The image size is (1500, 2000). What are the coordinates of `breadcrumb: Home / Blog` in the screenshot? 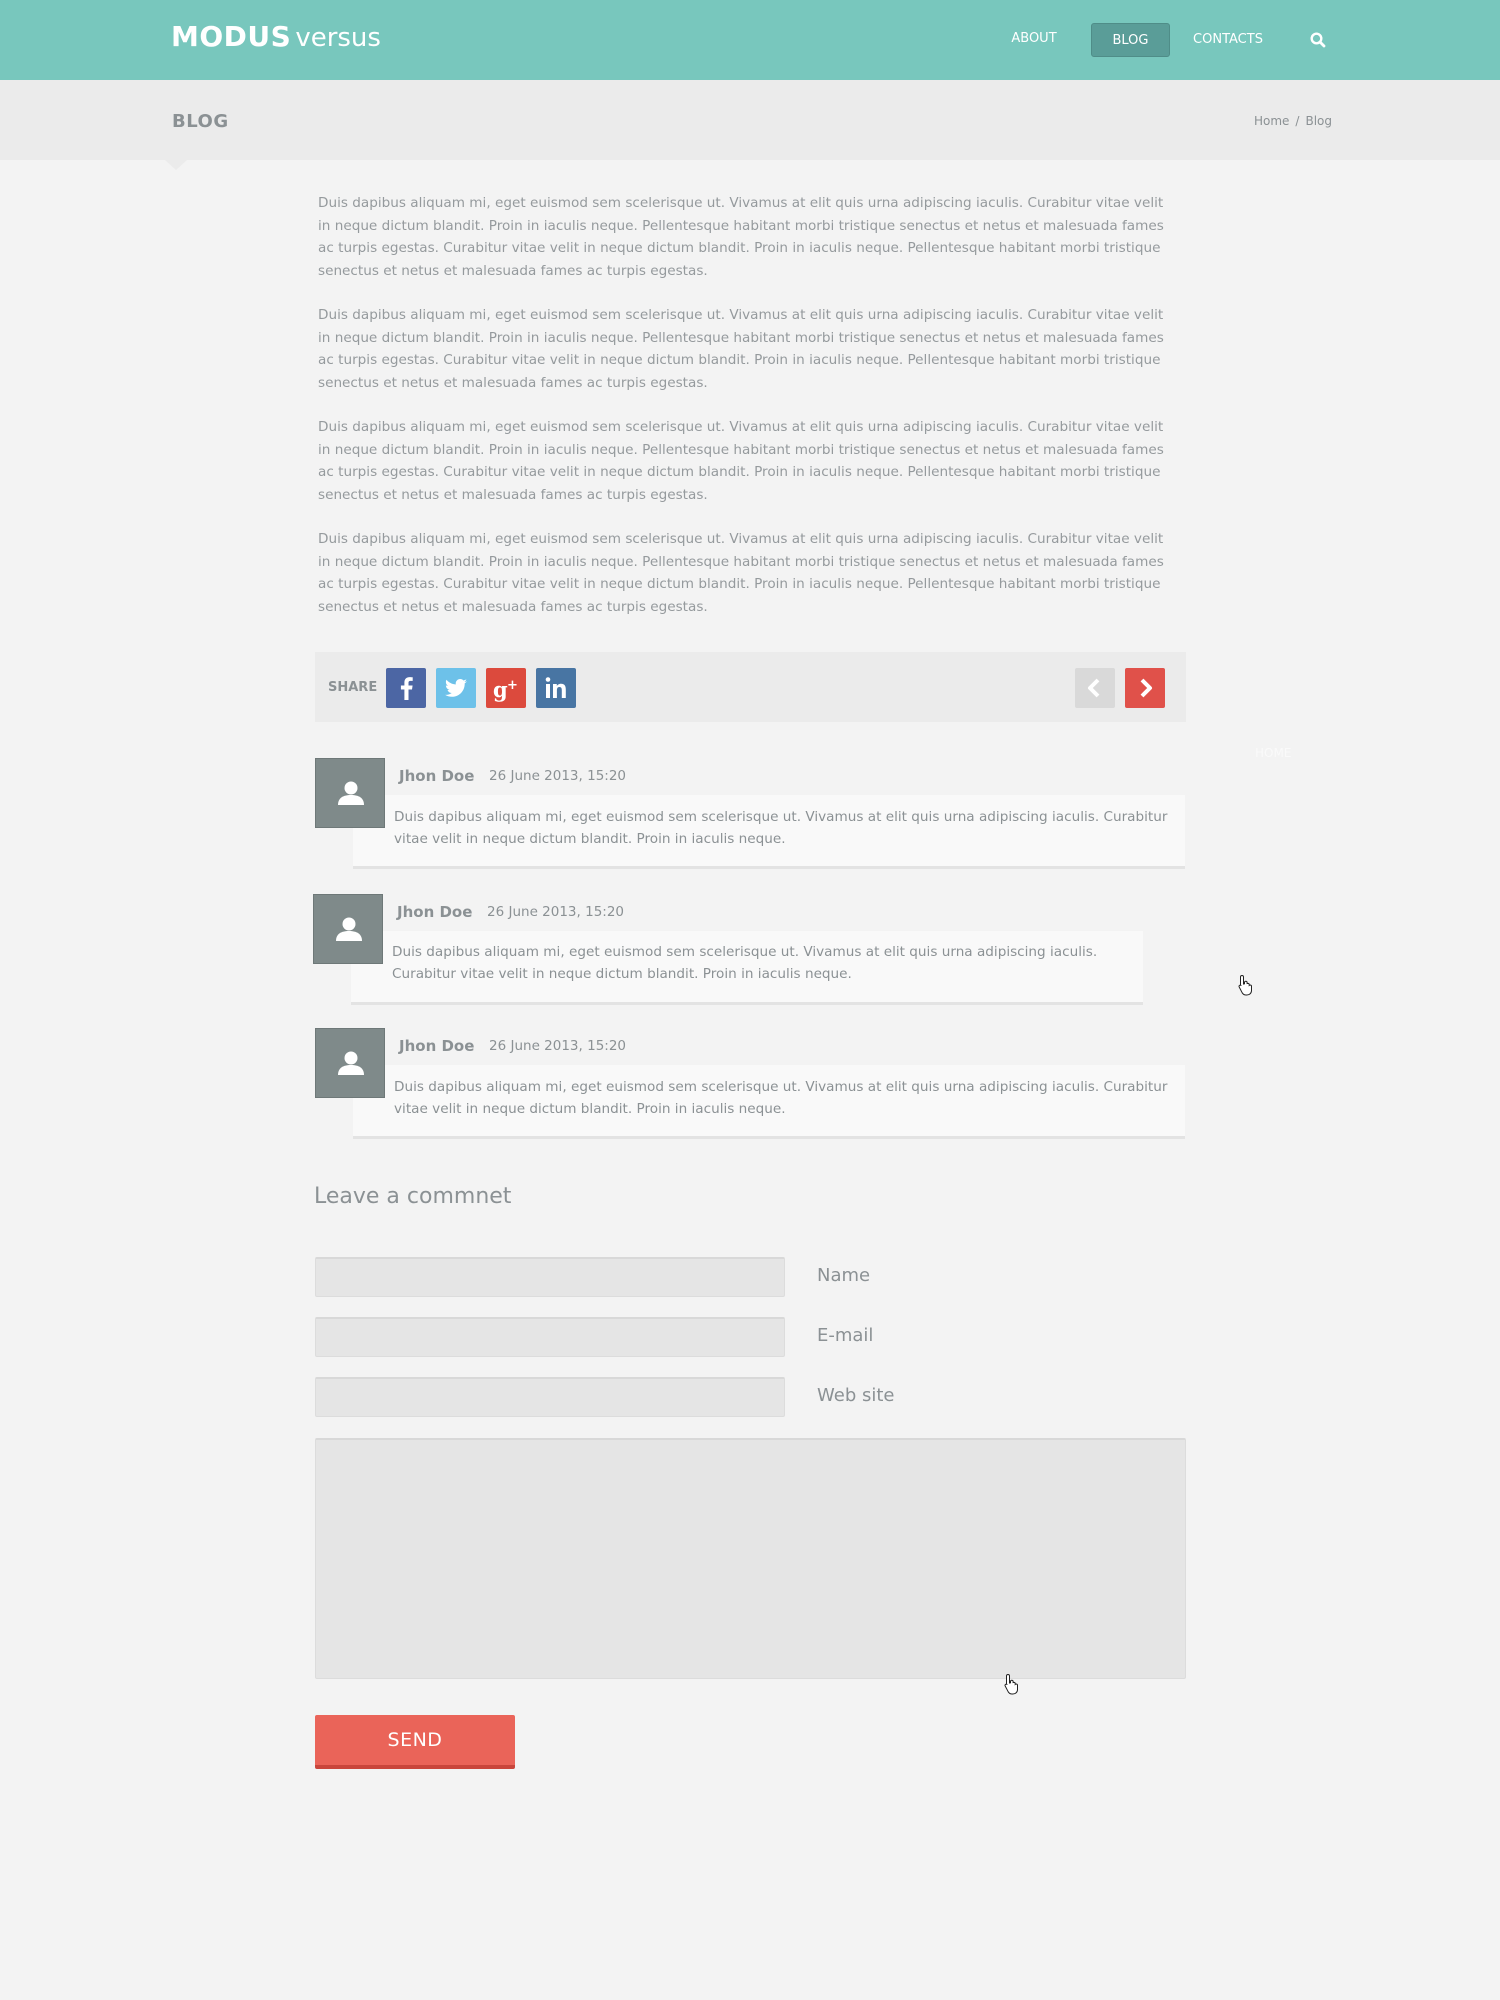 It's located at (1293, 121).